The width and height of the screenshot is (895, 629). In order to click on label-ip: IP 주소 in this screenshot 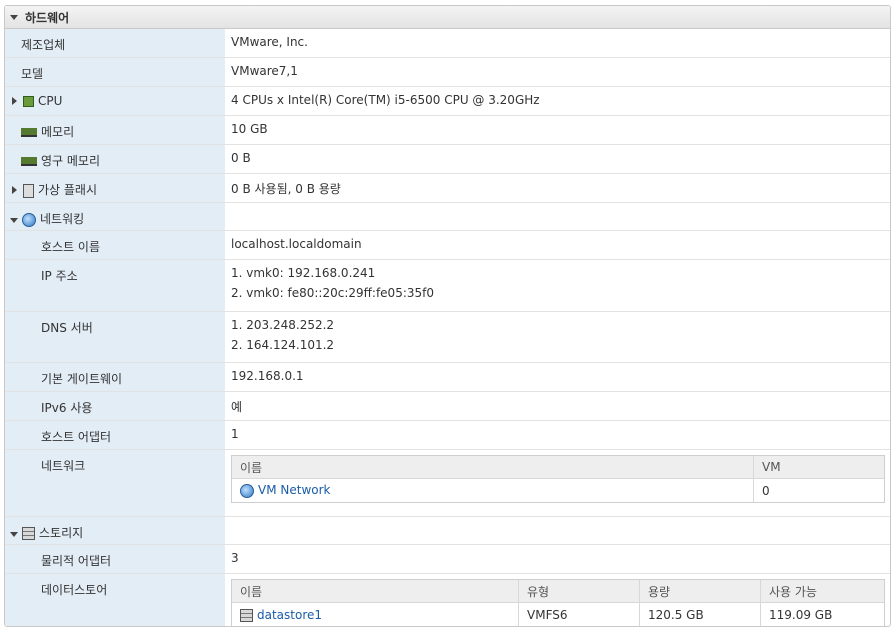, I will do `click(59, 276)`.